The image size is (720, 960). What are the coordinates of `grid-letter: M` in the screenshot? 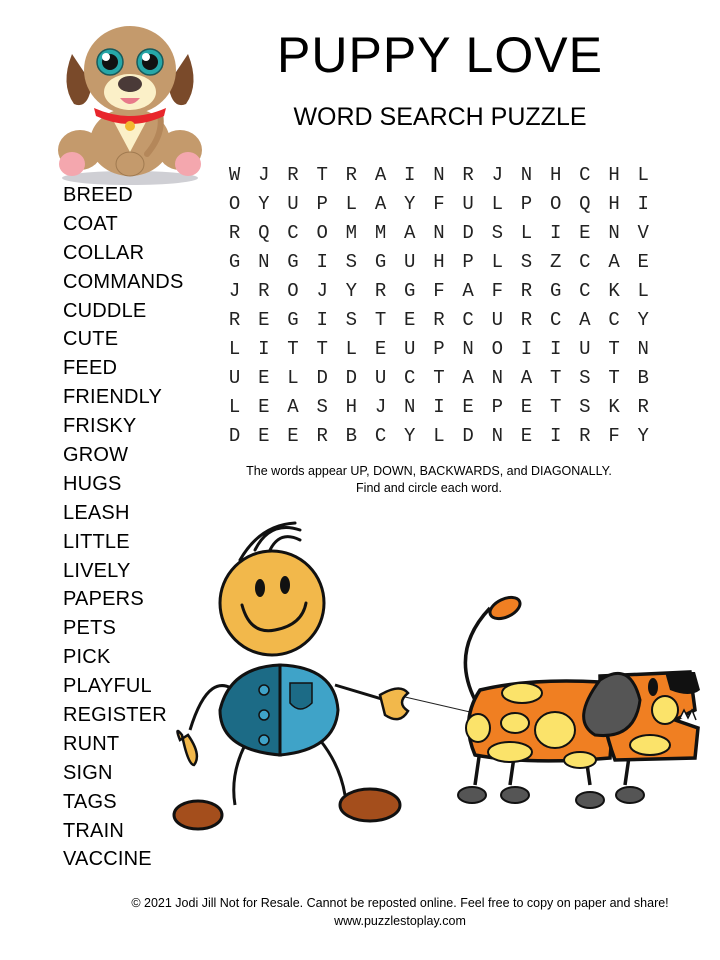 It's located at (380, 233).